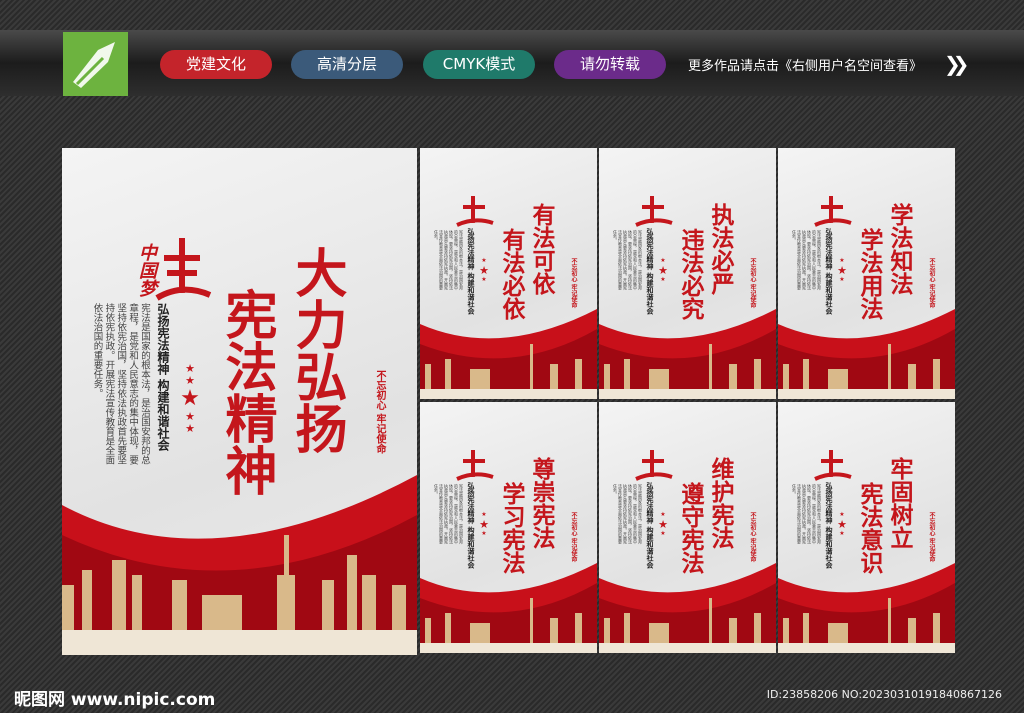 The width and height of the screenshot is (1024, 713). Describe the element at coordinates (541, 249) in the screenshot. I see `title-right: 有法可依` at that location.